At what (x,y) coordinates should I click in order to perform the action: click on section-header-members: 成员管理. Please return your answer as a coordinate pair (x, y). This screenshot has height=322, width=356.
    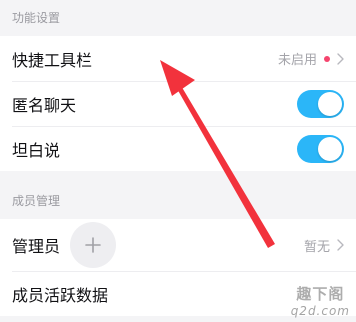
    Looking at the image, I should click on (178, 201).